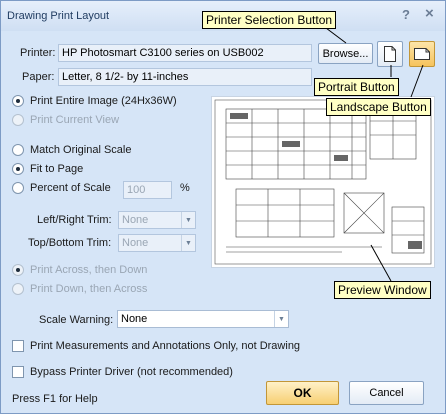 The width and height of the screenshot is (446, 414). Describe the element at coordinates (378, 107) in the screenshot. I see `landscape-callout: Landscape Button` at that location.